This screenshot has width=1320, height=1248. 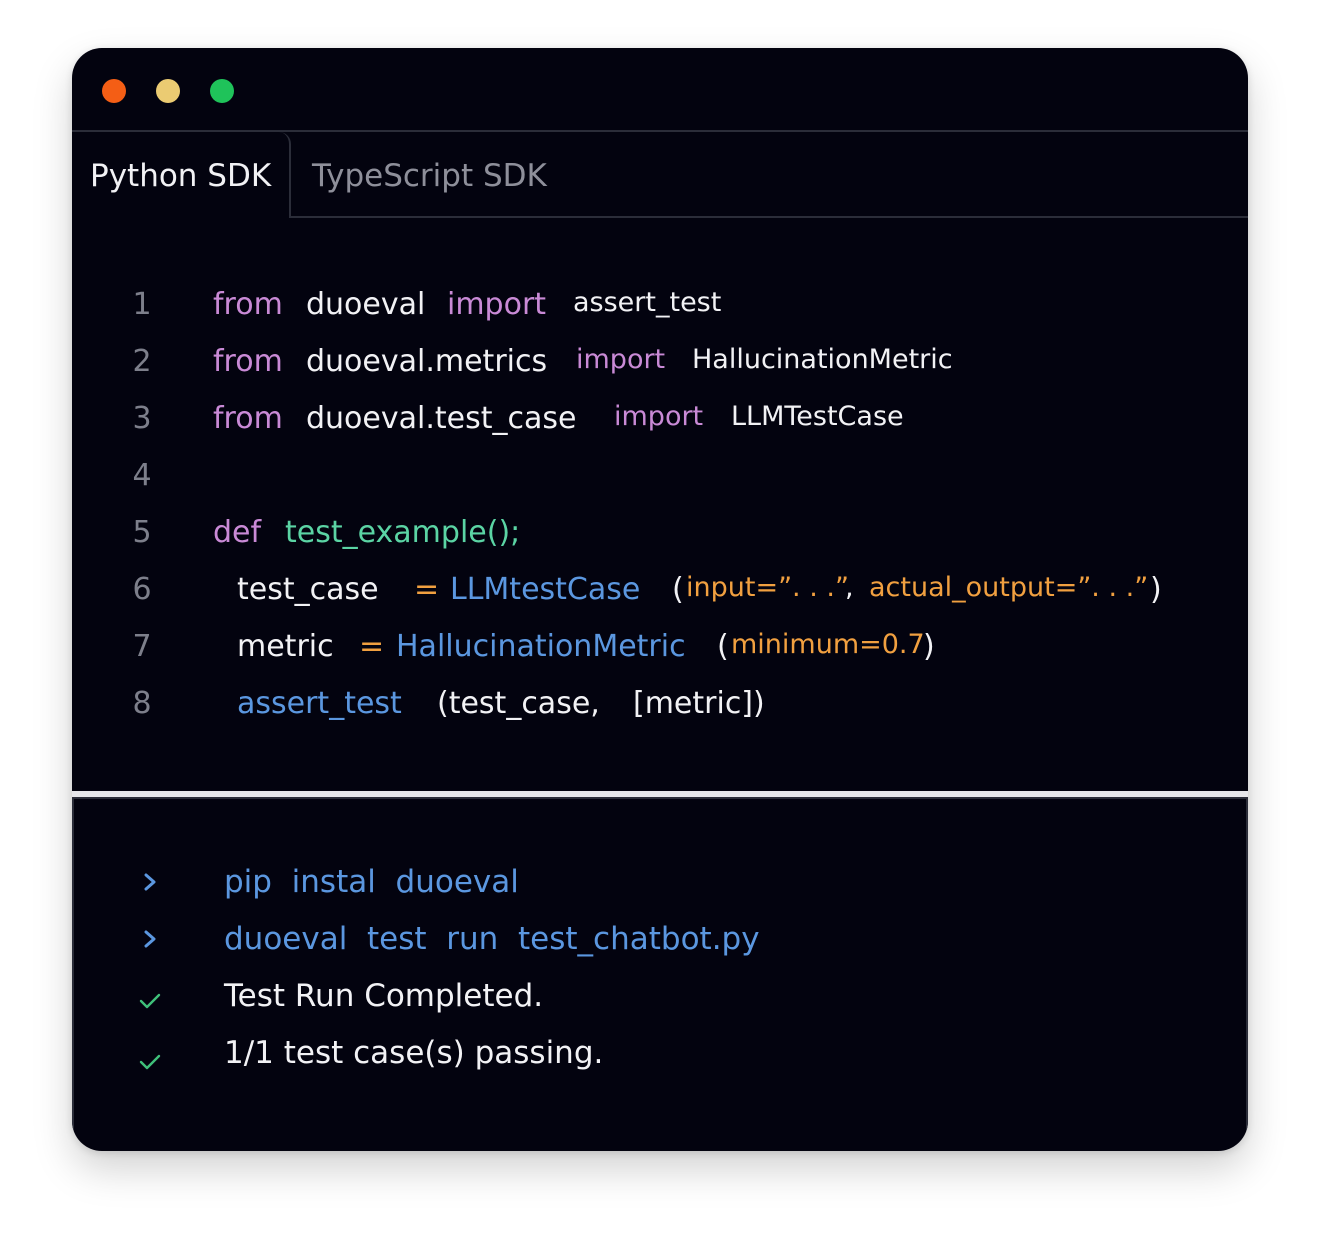 I want to click on argument-token: (test_case,, so click(x=518, y=703).